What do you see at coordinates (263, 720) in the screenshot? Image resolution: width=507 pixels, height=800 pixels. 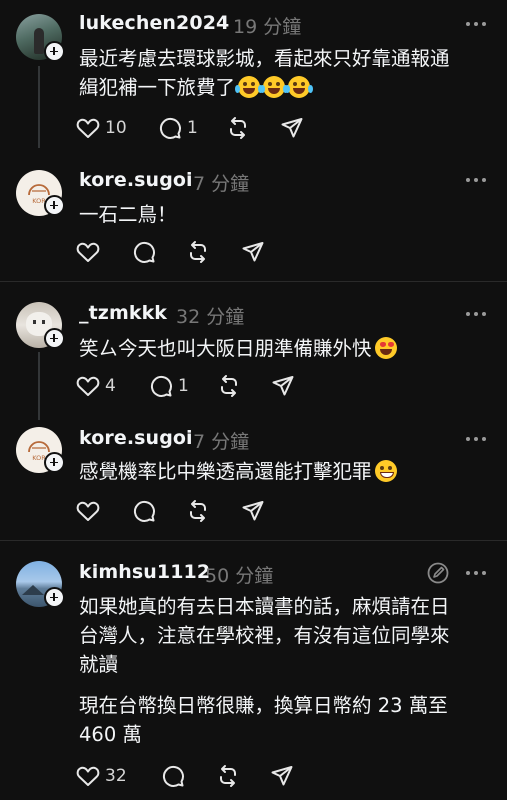 I see `post-text-secondary: 現在台幣換日幣很賺，換算日幣約 23 萬至 460 萬` at bounding box center [263, 720].